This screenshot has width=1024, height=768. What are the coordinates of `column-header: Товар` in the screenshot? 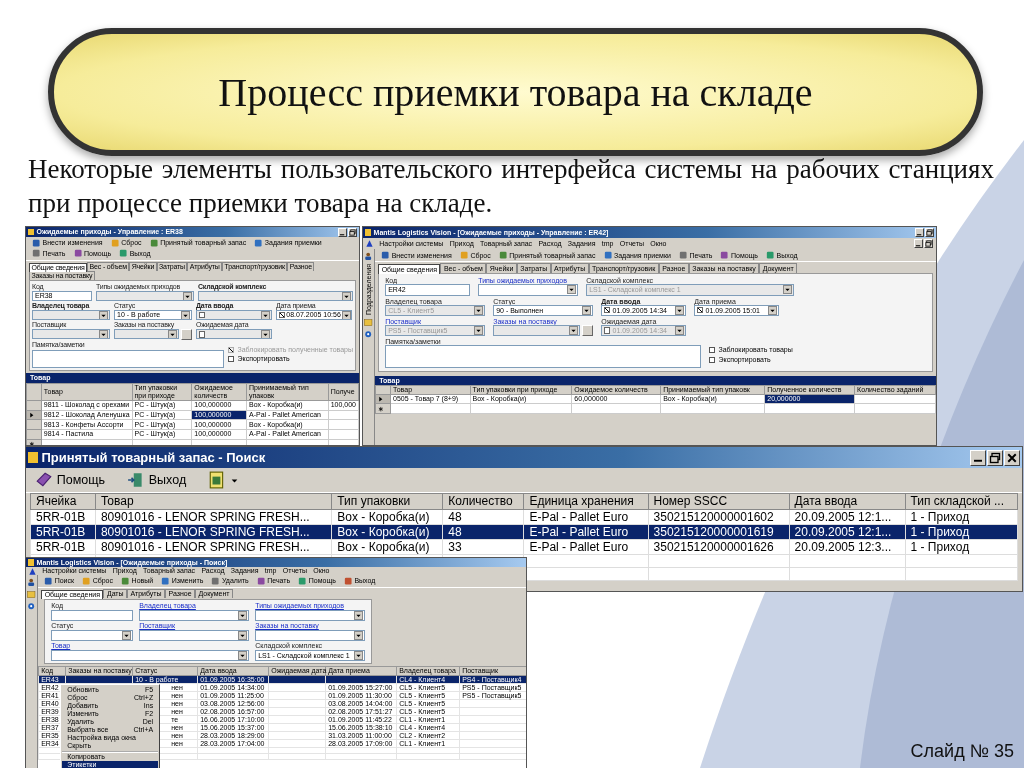 It's located at (213, 501).